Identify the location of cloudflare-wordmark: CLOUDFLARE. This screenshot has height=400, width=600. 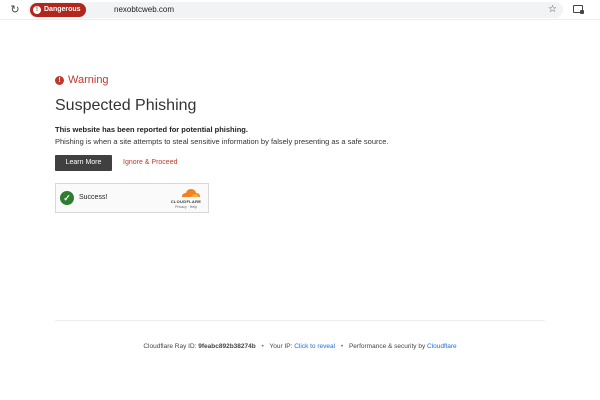
(186, 201).